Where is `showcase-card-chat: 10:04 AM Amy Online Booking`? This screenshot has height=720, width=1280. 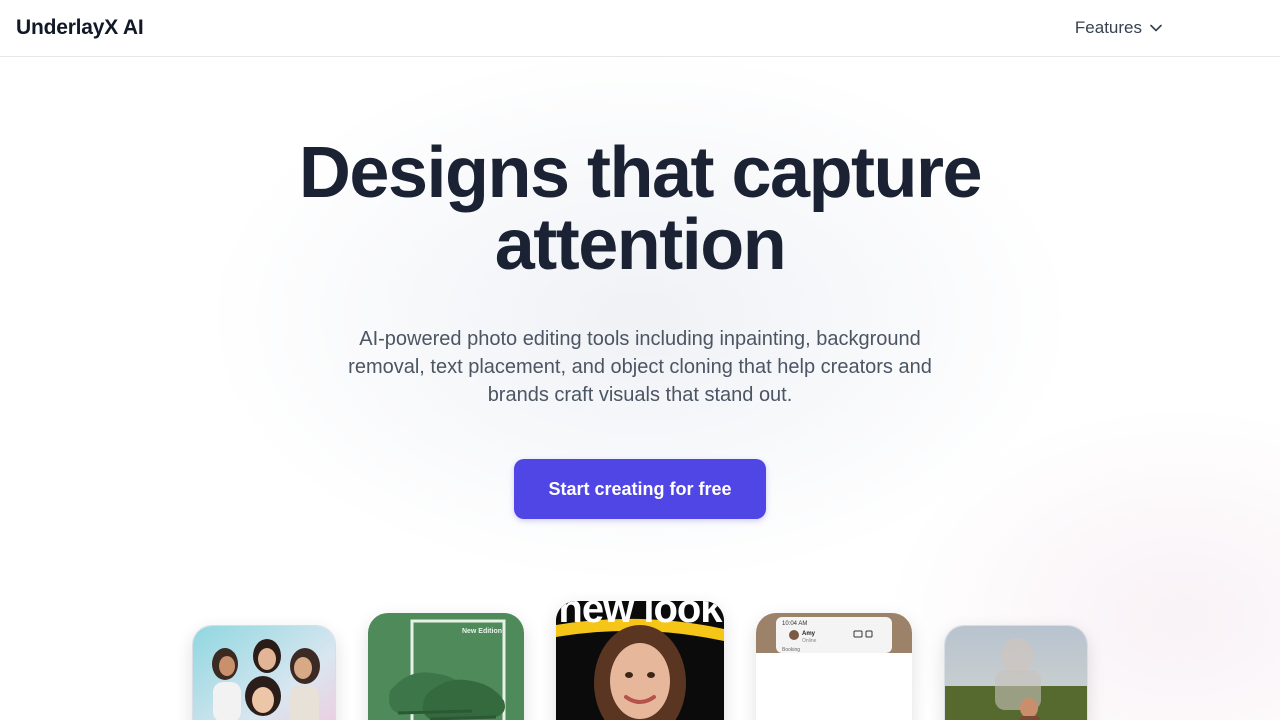
showcase-card-chat: 10:04 AM Amy Online Booking is located at coordinates (834, 666).